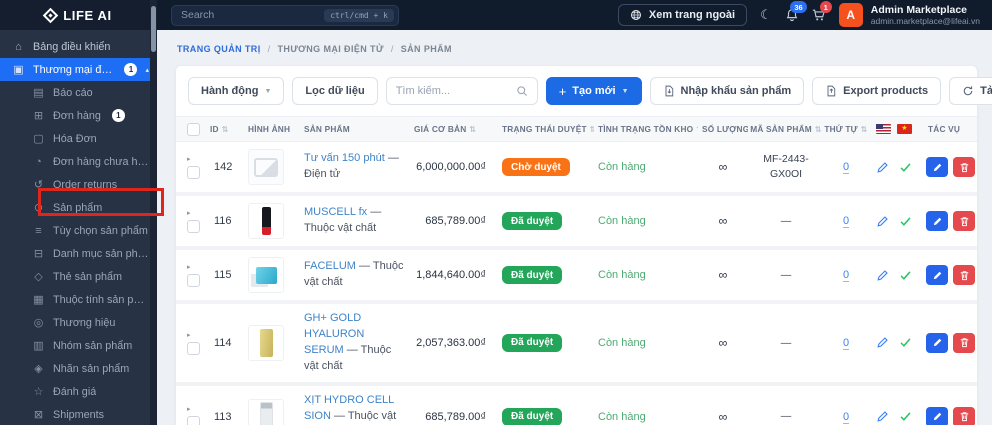  I want to click on breadcrumb-item: THƯƠNG MẠI ĐIỆN TỬ, so click(331, 49).